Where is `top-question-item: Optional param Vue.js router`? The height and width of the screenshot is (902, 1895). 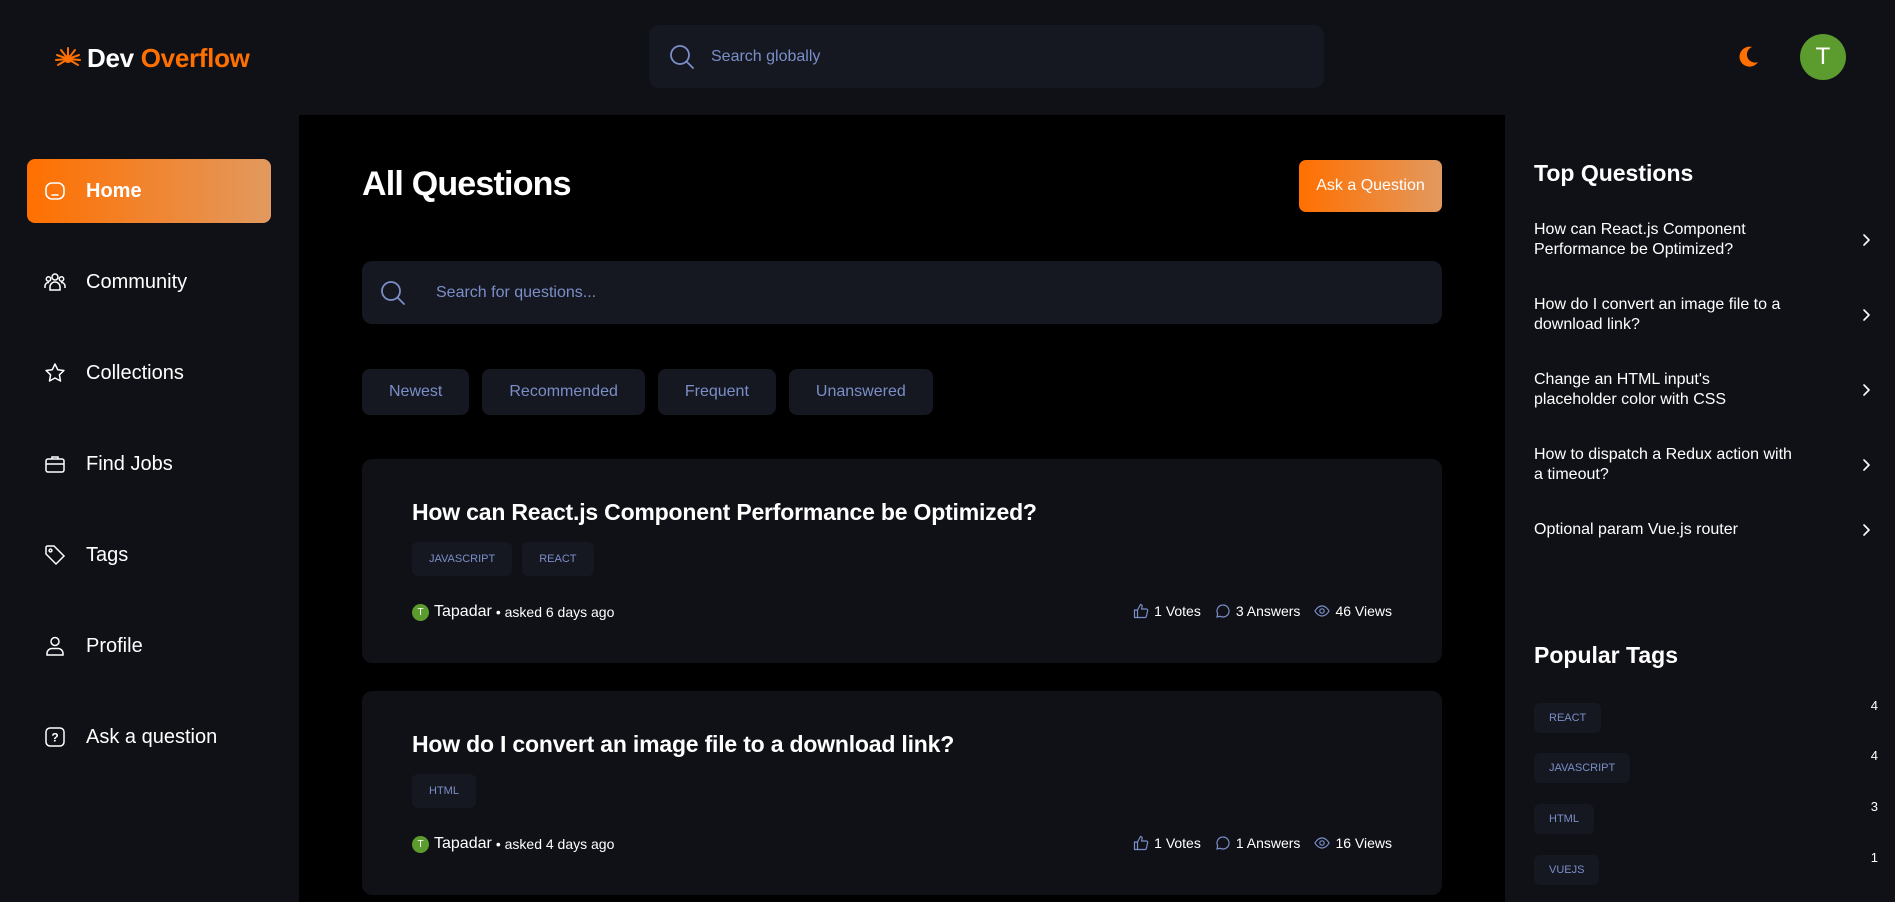 top-question-item: Optional param Vue.js router is located at coordinates (1704, 530).